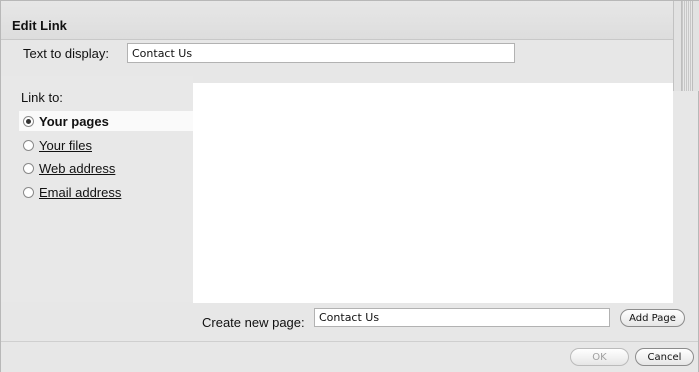 The height and width of the screenshot is (372, 699). Describe the element at coordinates (74, 121) in the screenshot. I see `link-option-label: Your pages` at that location.